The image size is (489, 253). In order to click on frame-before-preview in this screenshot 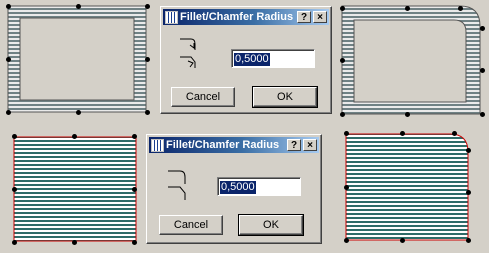, I will do `click(77, 59)`.